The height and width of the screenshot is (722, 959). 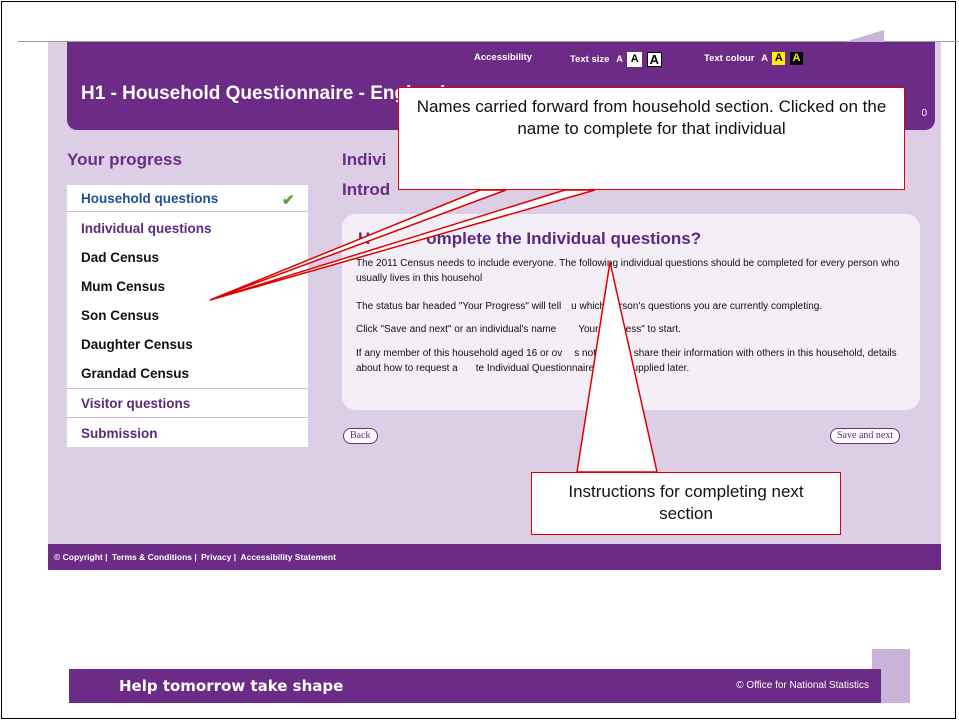 I want to click on instructions-callout: Instructions for completing next section, so click(x=686, y=503).